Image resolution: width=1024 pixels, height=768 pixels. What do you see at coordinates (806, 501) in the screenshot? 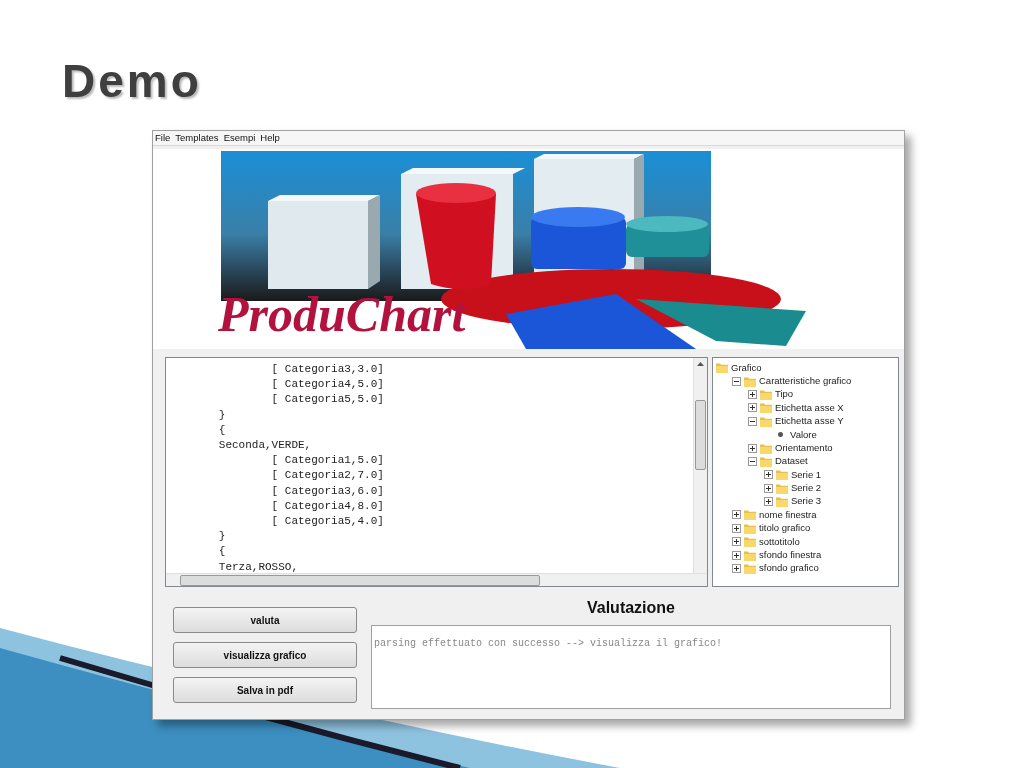
I see `tree-item: Serie 3` at bounding box center [806, 501].